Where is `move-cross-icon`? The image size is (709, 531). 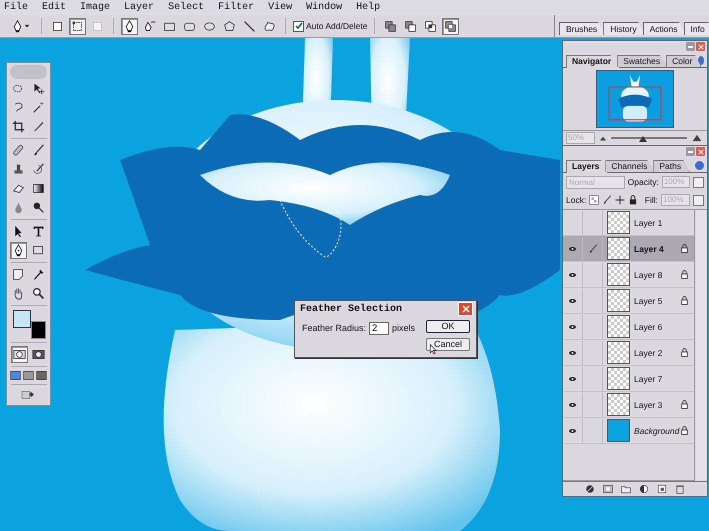 move-cross-icon is located at coordinates (620, 200).